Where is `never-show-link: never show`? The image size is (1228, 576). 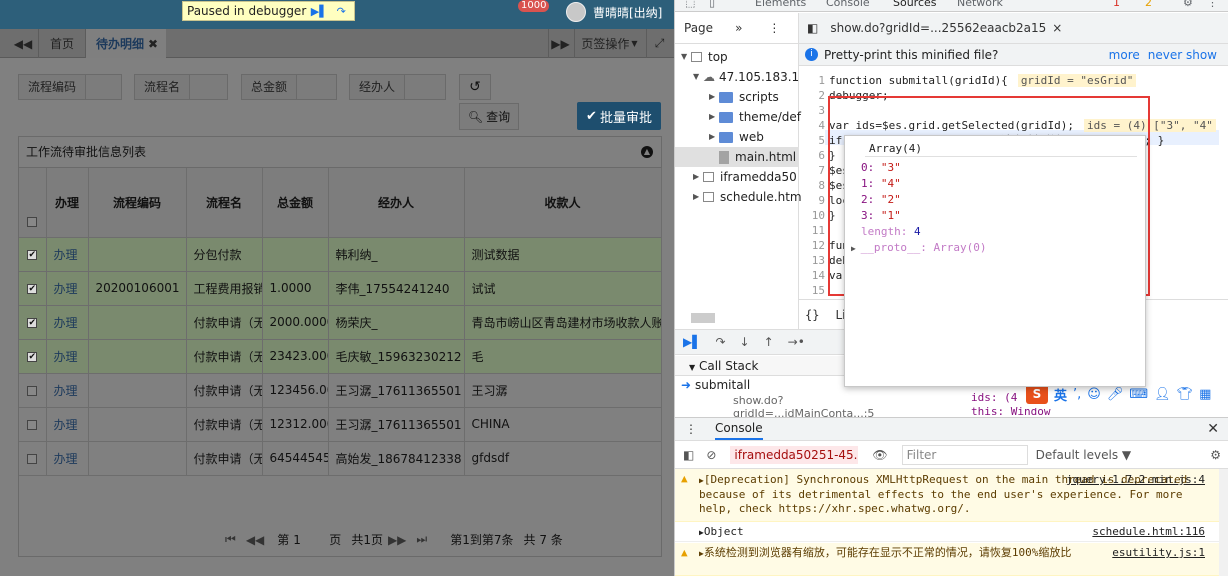
never-show-link: never show is located at coordinates (1182, 55).